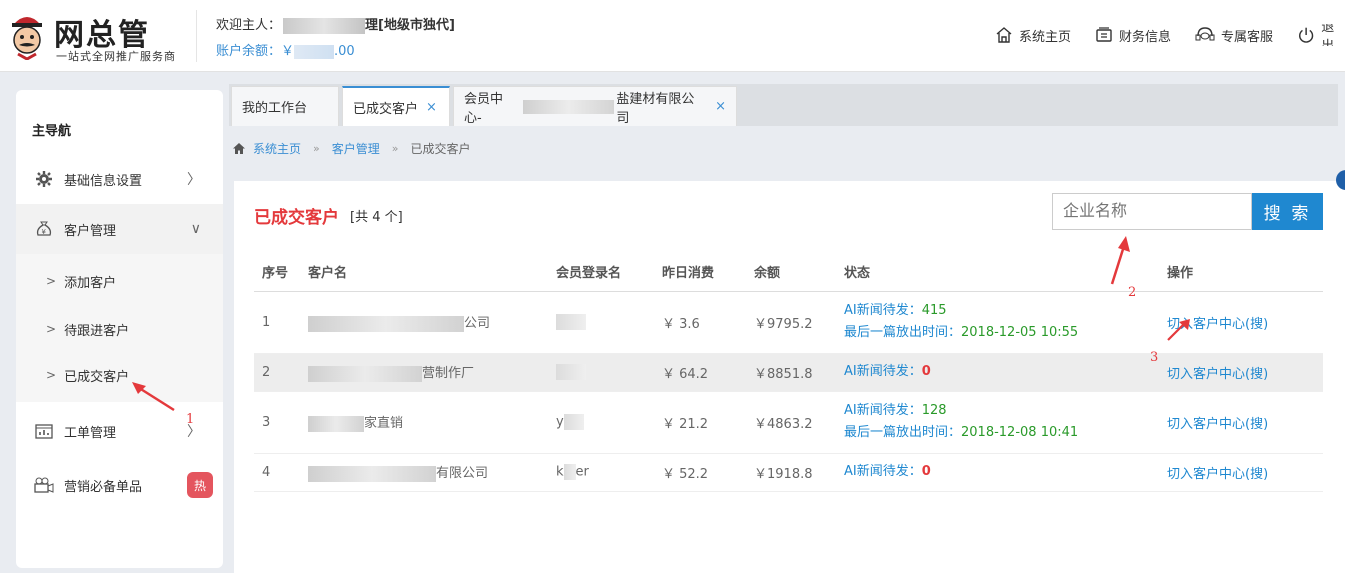 The width and height of the screenshot is (1345, 573). Describe the element at coordinates (609, 272) in the screenshot. I see `col-login-name: 会员登录名` at that location.